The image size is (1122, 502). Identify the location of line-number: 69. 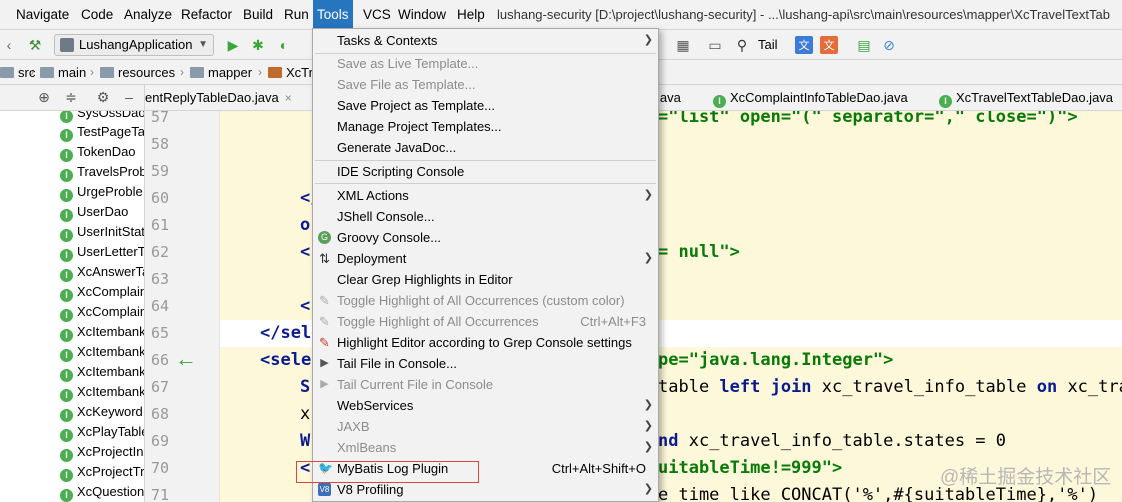
(159, 441).